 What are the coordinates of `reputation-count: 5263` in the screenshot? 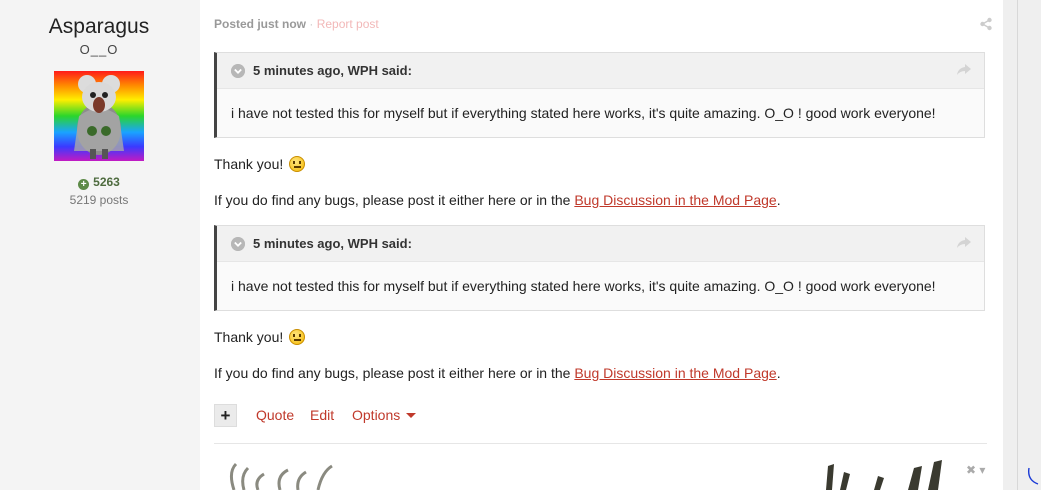 It's located at (106, 182).